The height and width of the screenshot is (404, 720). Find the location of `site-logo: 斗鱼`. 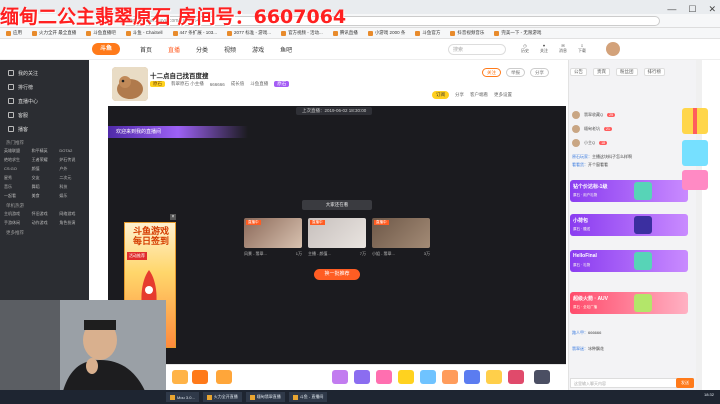

site-logo: 斗鱼 is located at coordinates (106, 49).